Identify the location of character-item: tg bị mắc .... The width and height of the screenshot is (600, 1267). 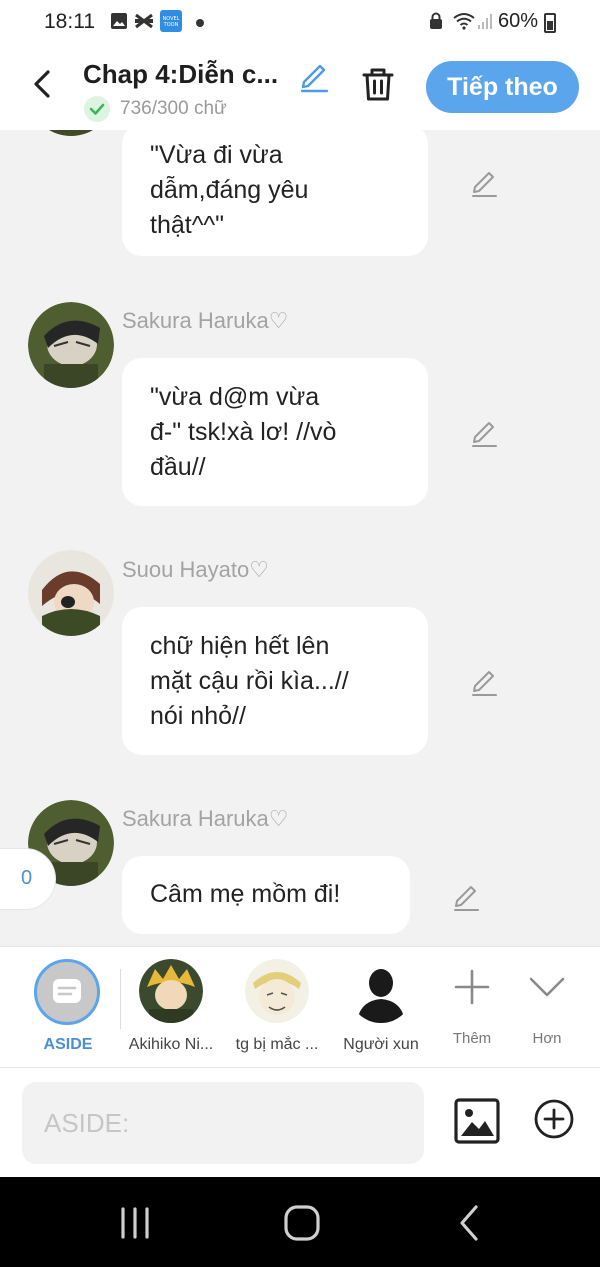
(277, 1006).